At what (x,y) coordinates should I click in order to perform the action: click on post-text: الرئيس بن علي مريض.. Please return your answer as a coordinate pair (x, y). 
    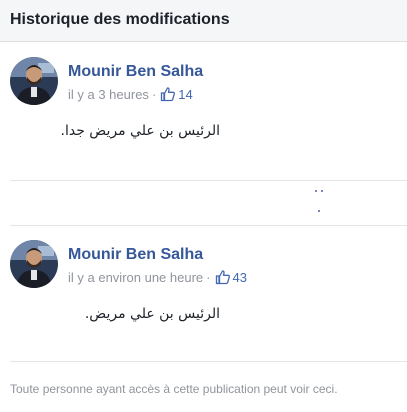
    Looking at the image, I should click on (152, 314).